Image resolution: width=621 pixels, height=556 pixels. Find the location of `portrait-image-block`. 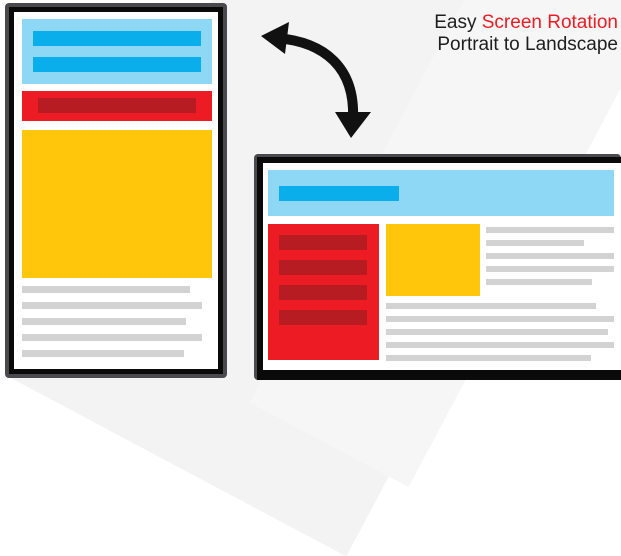

portrait-image-block is located at coordinates (117, 204).